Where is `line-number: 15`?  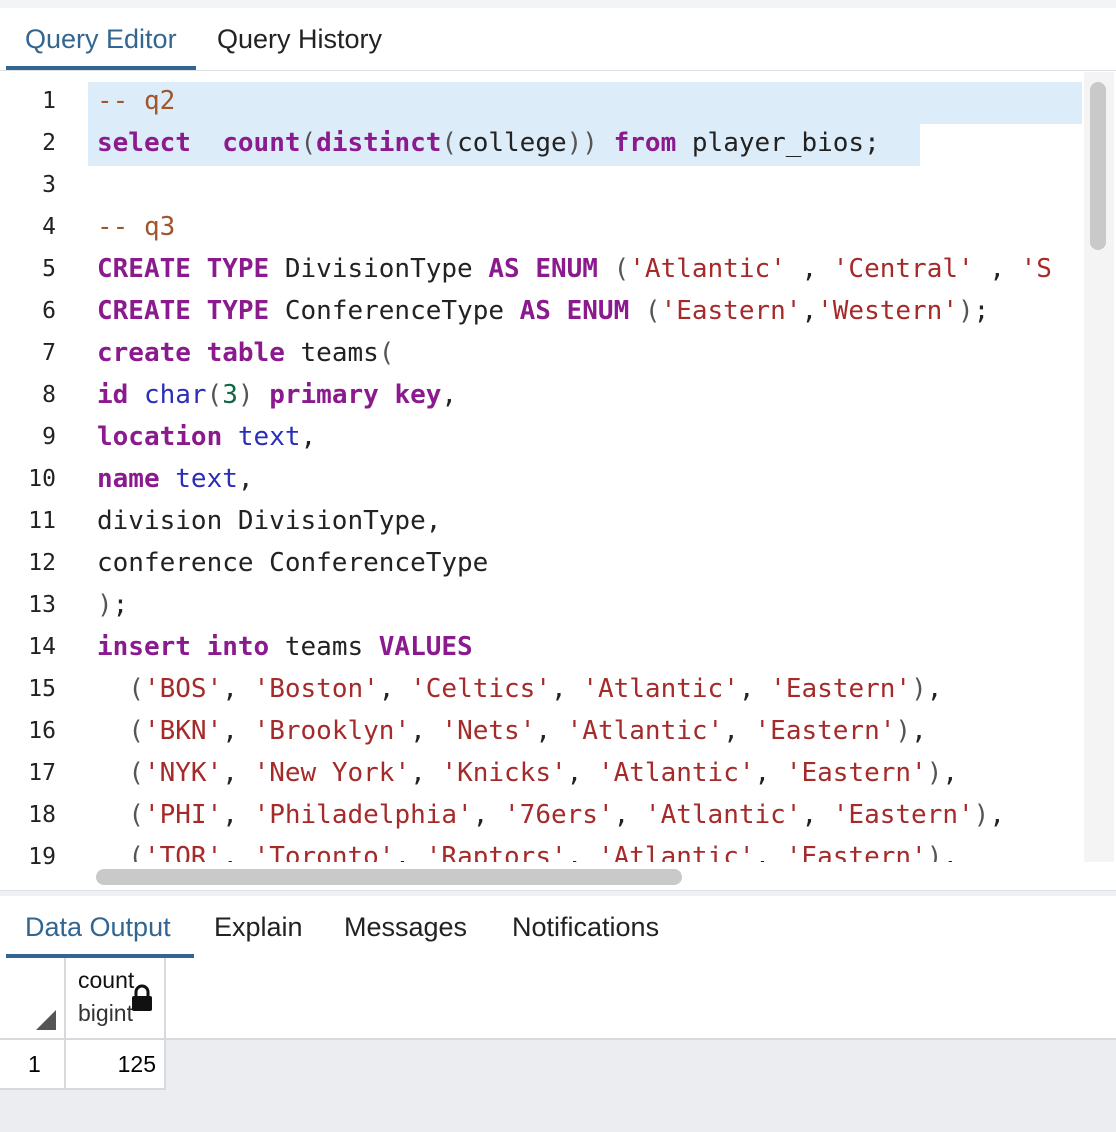 line-number: 15 is located at coordinates (42, 689).